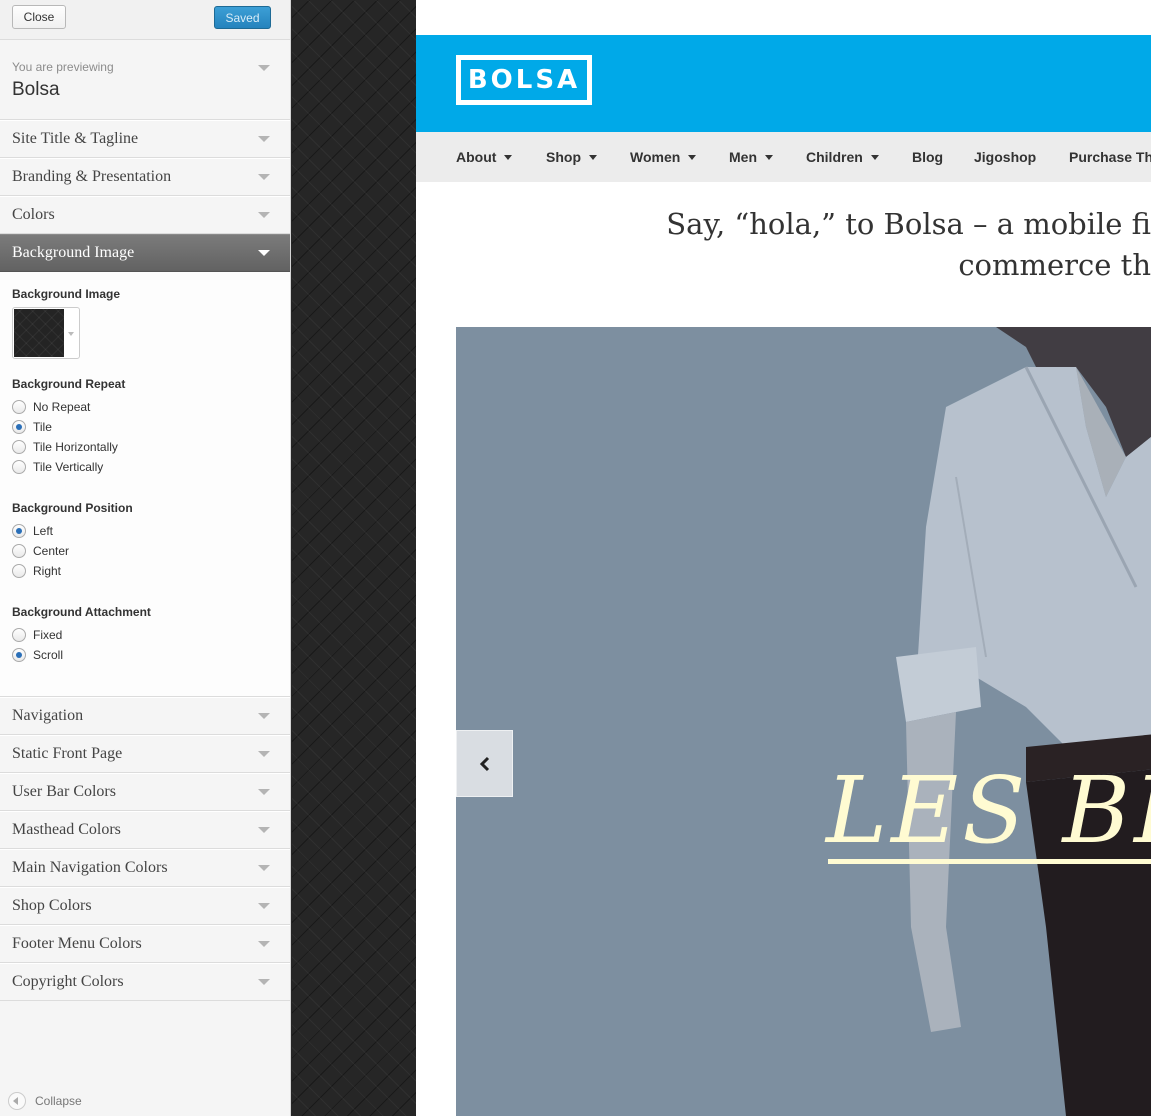 This screenshot has width=1151, height=1116. I want to click on section-label: Footer Menu Colors, so click(77, 943).